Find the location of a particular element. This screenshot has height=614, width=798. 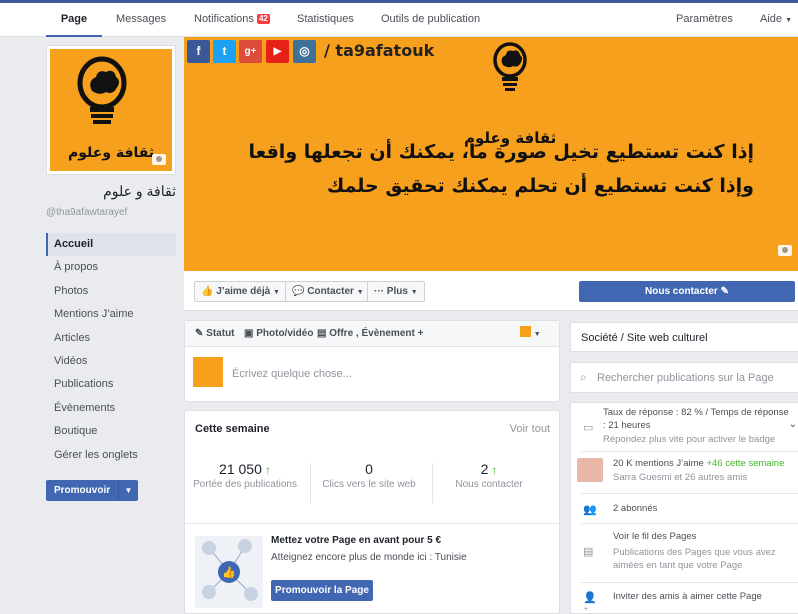

nav-item-likes: Mentions J’aime is located at coordinates (111, 314).